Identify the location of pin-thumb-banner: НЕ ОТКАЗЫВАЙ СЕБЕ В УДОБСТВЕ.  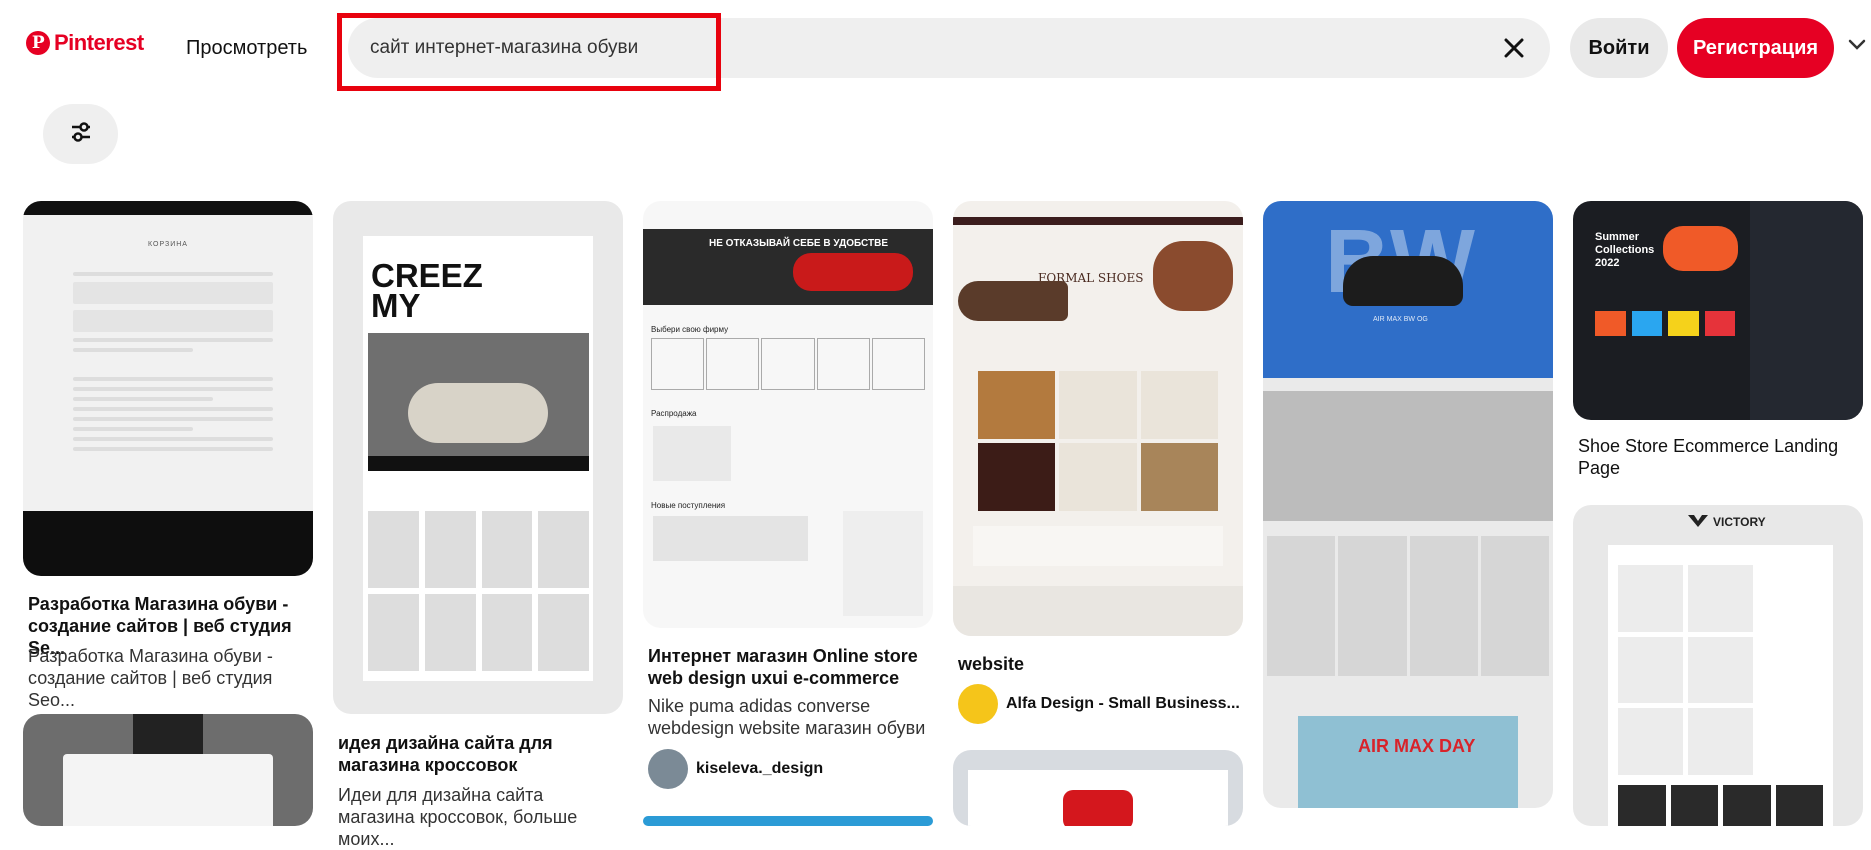
(799, 243).